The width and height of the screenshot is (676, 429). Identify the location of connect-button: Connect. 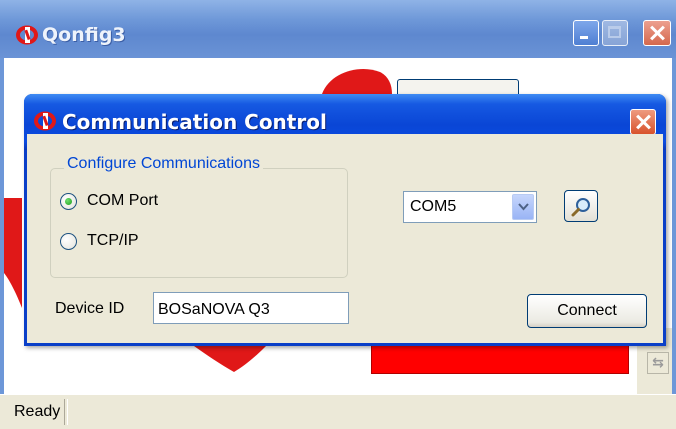
(587, 311).